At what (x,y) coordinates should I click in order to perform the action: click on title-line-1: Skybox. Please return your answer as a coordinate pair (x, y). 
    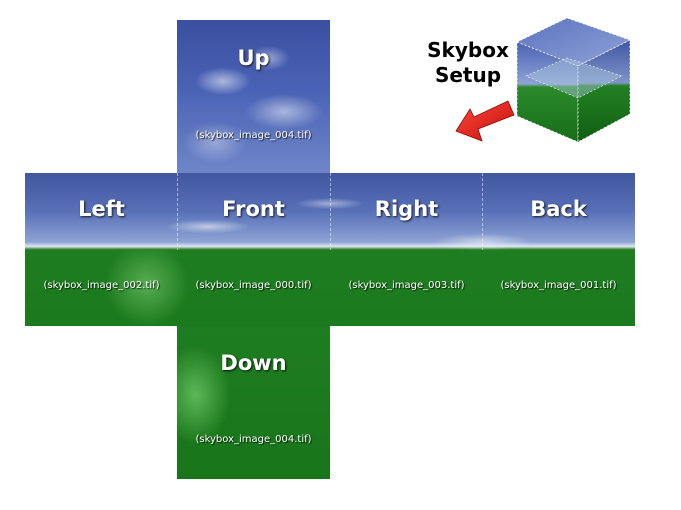
    Looking at the image, I should click on (468, 50).